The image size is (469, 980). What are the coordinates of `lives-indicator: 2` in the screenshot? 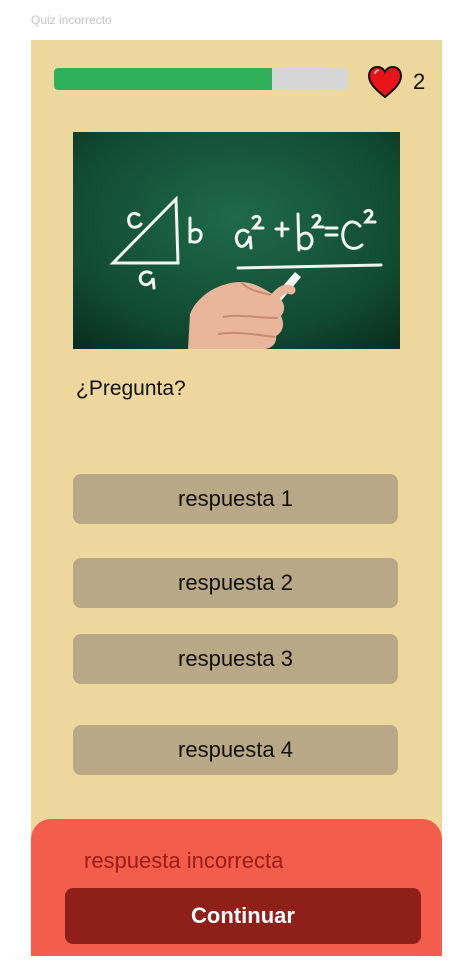 It's located at (396, 82).